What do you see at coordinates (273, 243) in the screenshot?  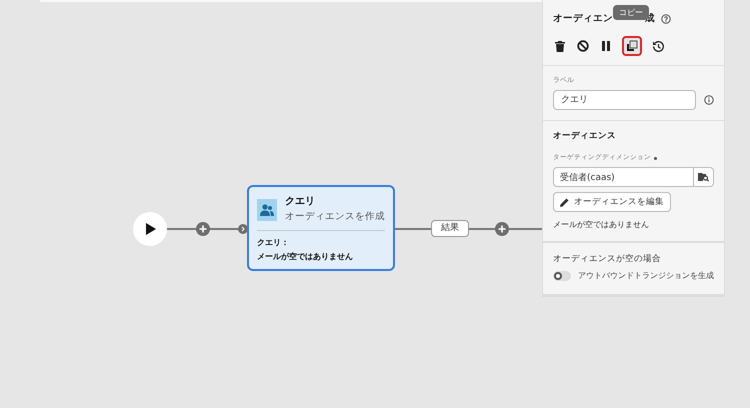 I see `activity-detail-label: クエリ：` at bounding box center [273, 243].